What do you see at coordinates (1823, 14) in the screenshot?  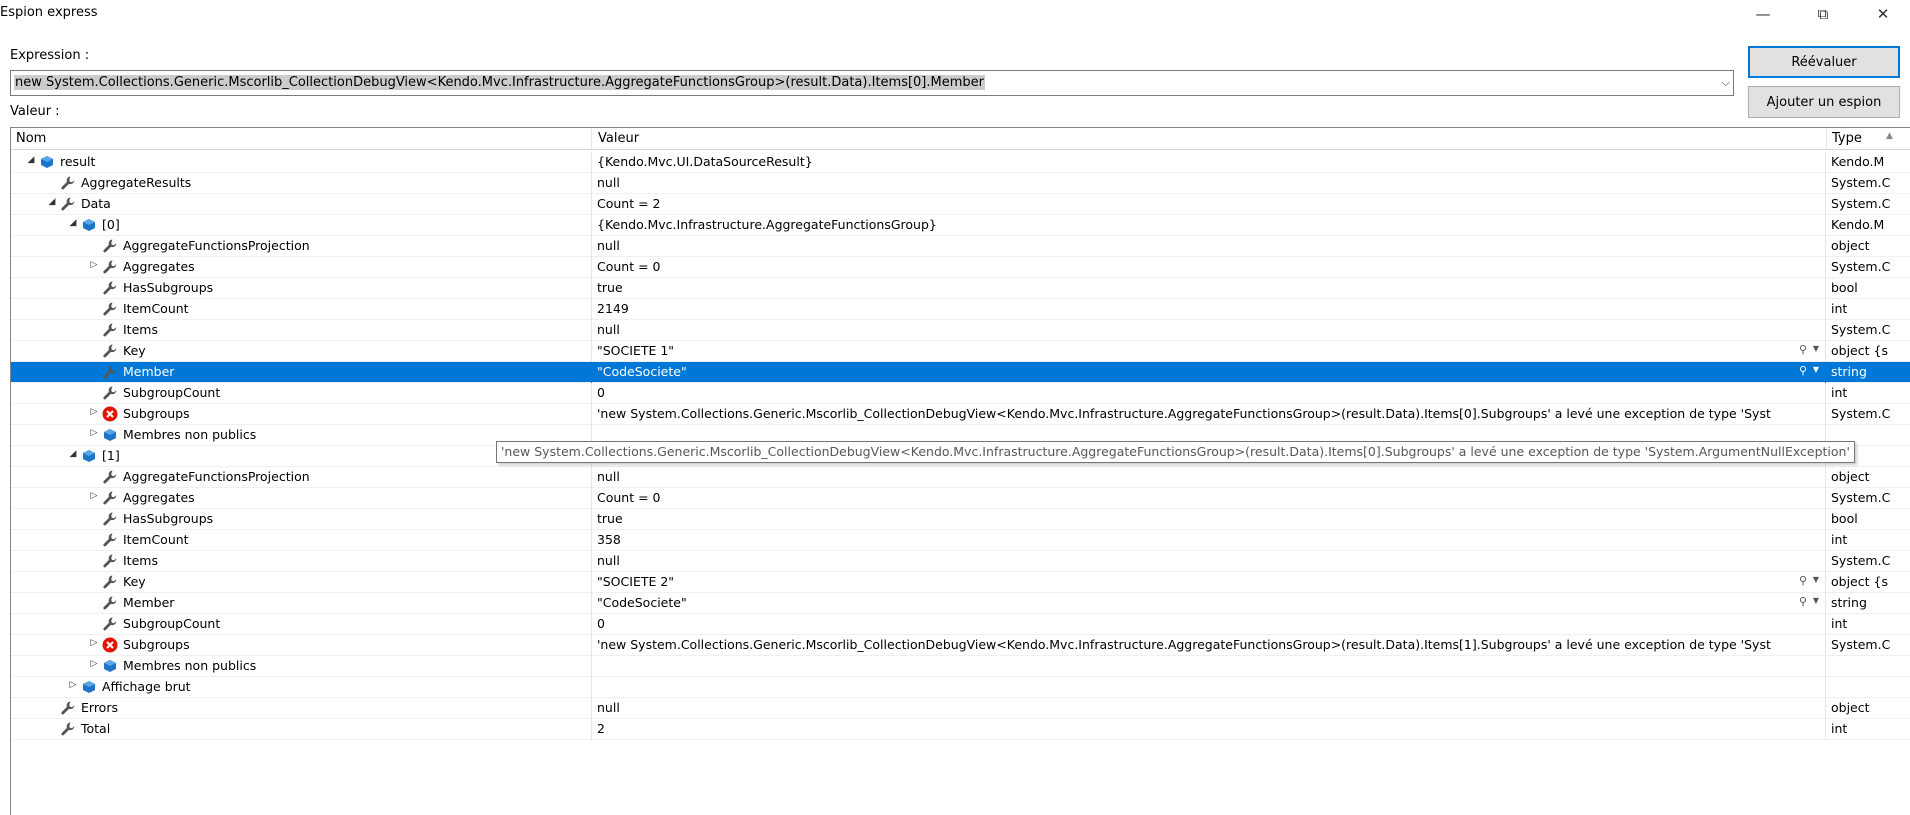 I see `restore-button: ⧉` at bounding box center [1823, 14].